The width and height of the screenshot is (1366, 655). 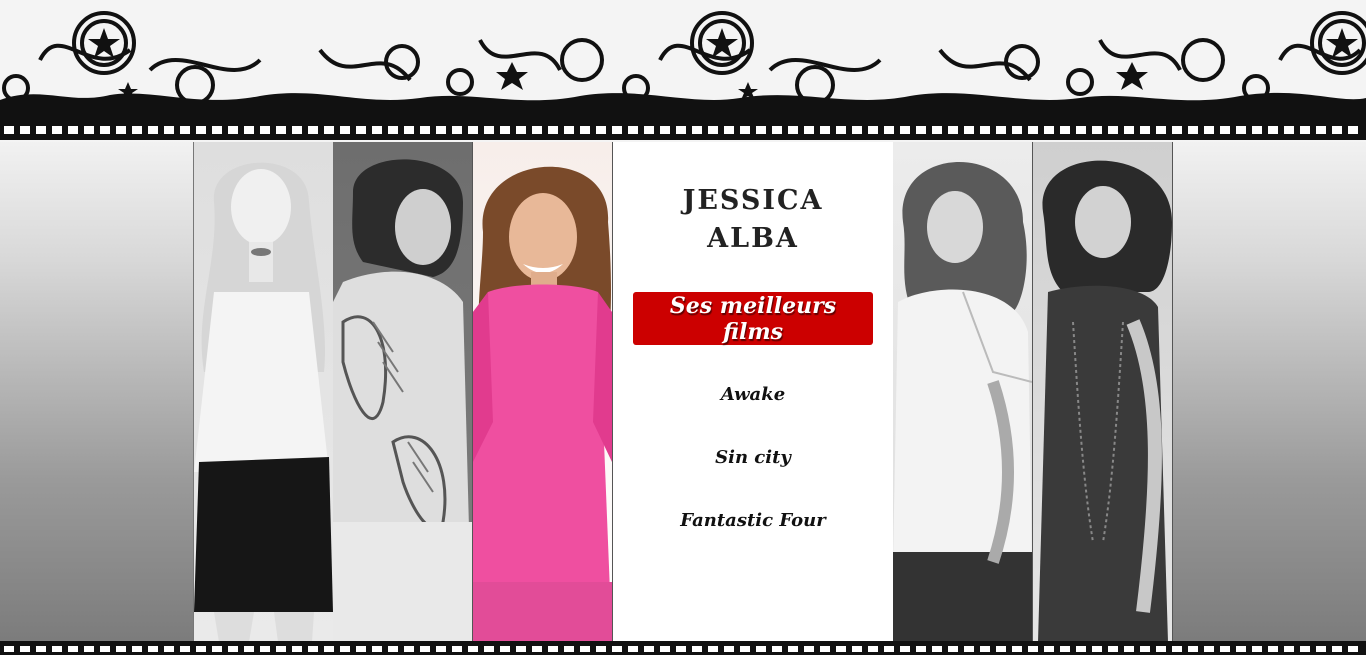 What do you see at coordinates (753, 318) in the screenshot?
I see `best-films-button: Ses meilleurs films` at bounding box center [753, 318].